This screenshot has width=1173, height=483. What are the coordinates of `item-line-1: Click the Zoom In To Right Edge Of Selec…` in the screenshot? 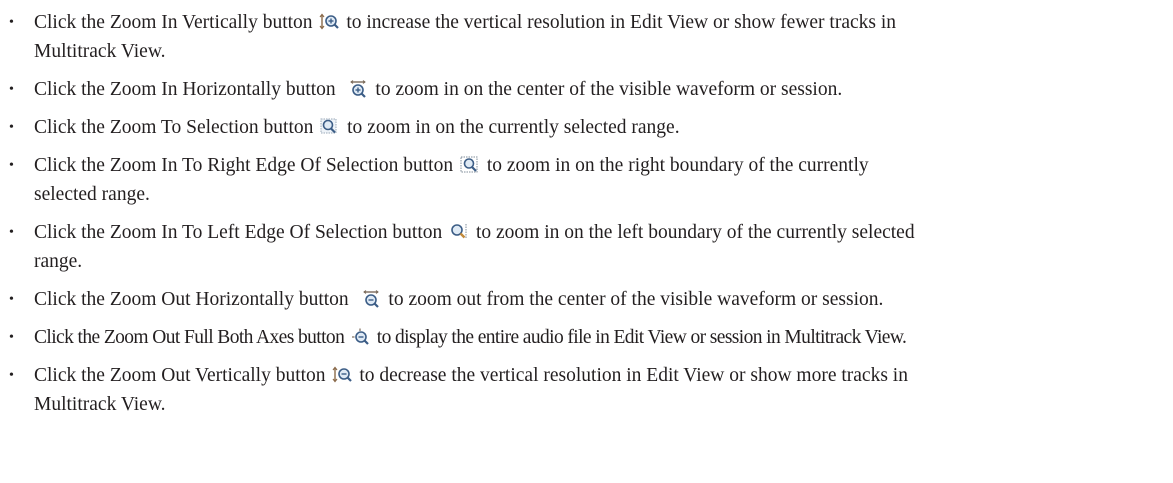 It's located at (603, 165).